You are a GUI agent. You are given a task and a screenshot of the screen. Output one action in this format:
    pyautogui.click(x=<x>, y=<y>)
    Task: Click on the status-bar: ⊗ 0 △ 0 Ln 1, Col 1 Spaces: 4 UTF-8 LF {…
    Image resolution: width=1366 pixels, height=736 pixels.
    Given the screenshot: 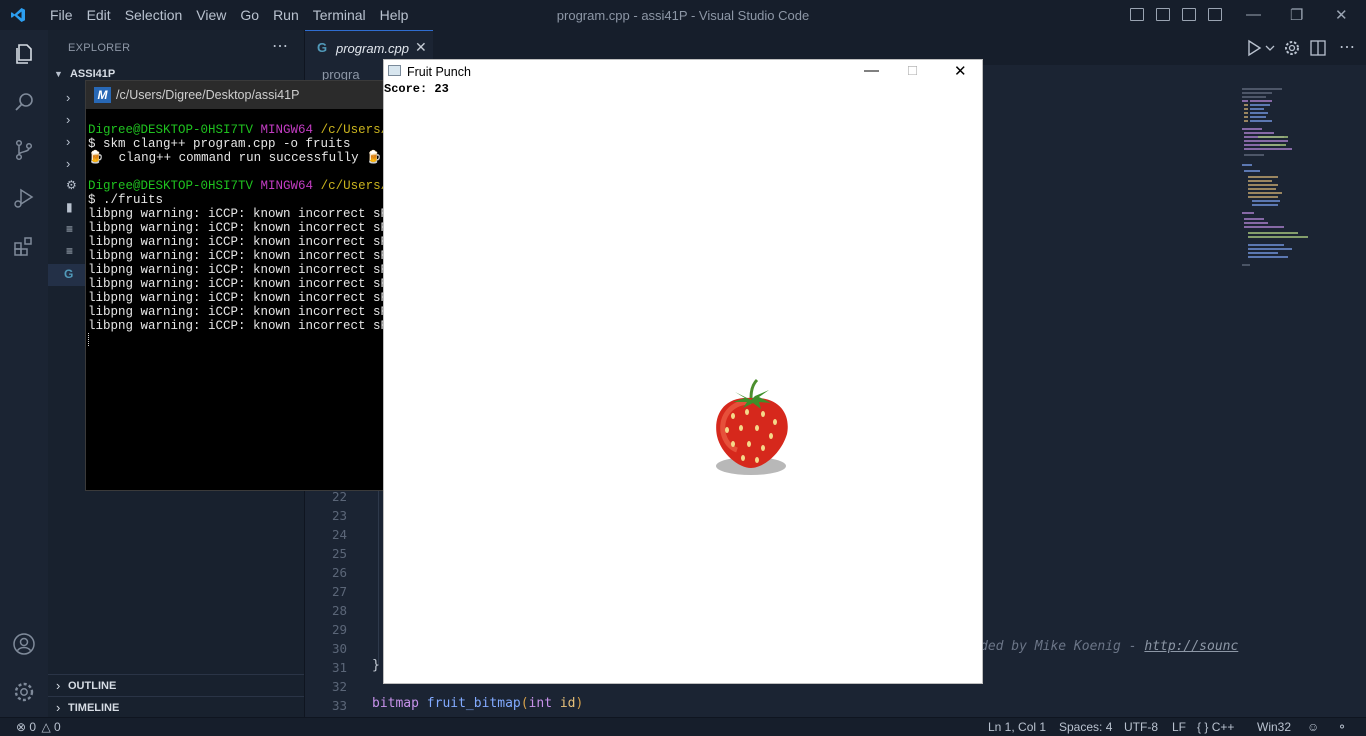 What is the action you would take?
    pyautogui.click(x=683, y=726)
    